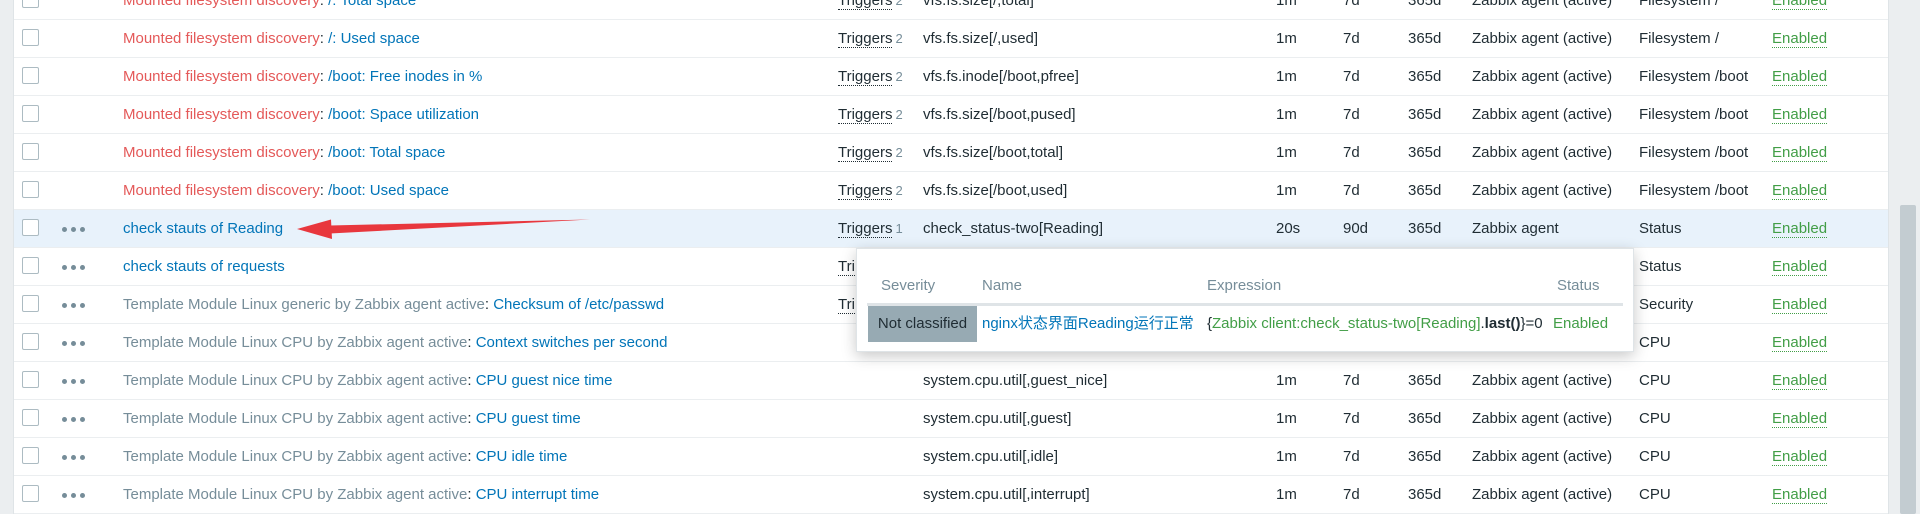 The image size is (1920, 514). Describe the element at coordinates (578, 304) in the screenshot. I see `item-name-link: Checksum of /etc/passwd` at that location.